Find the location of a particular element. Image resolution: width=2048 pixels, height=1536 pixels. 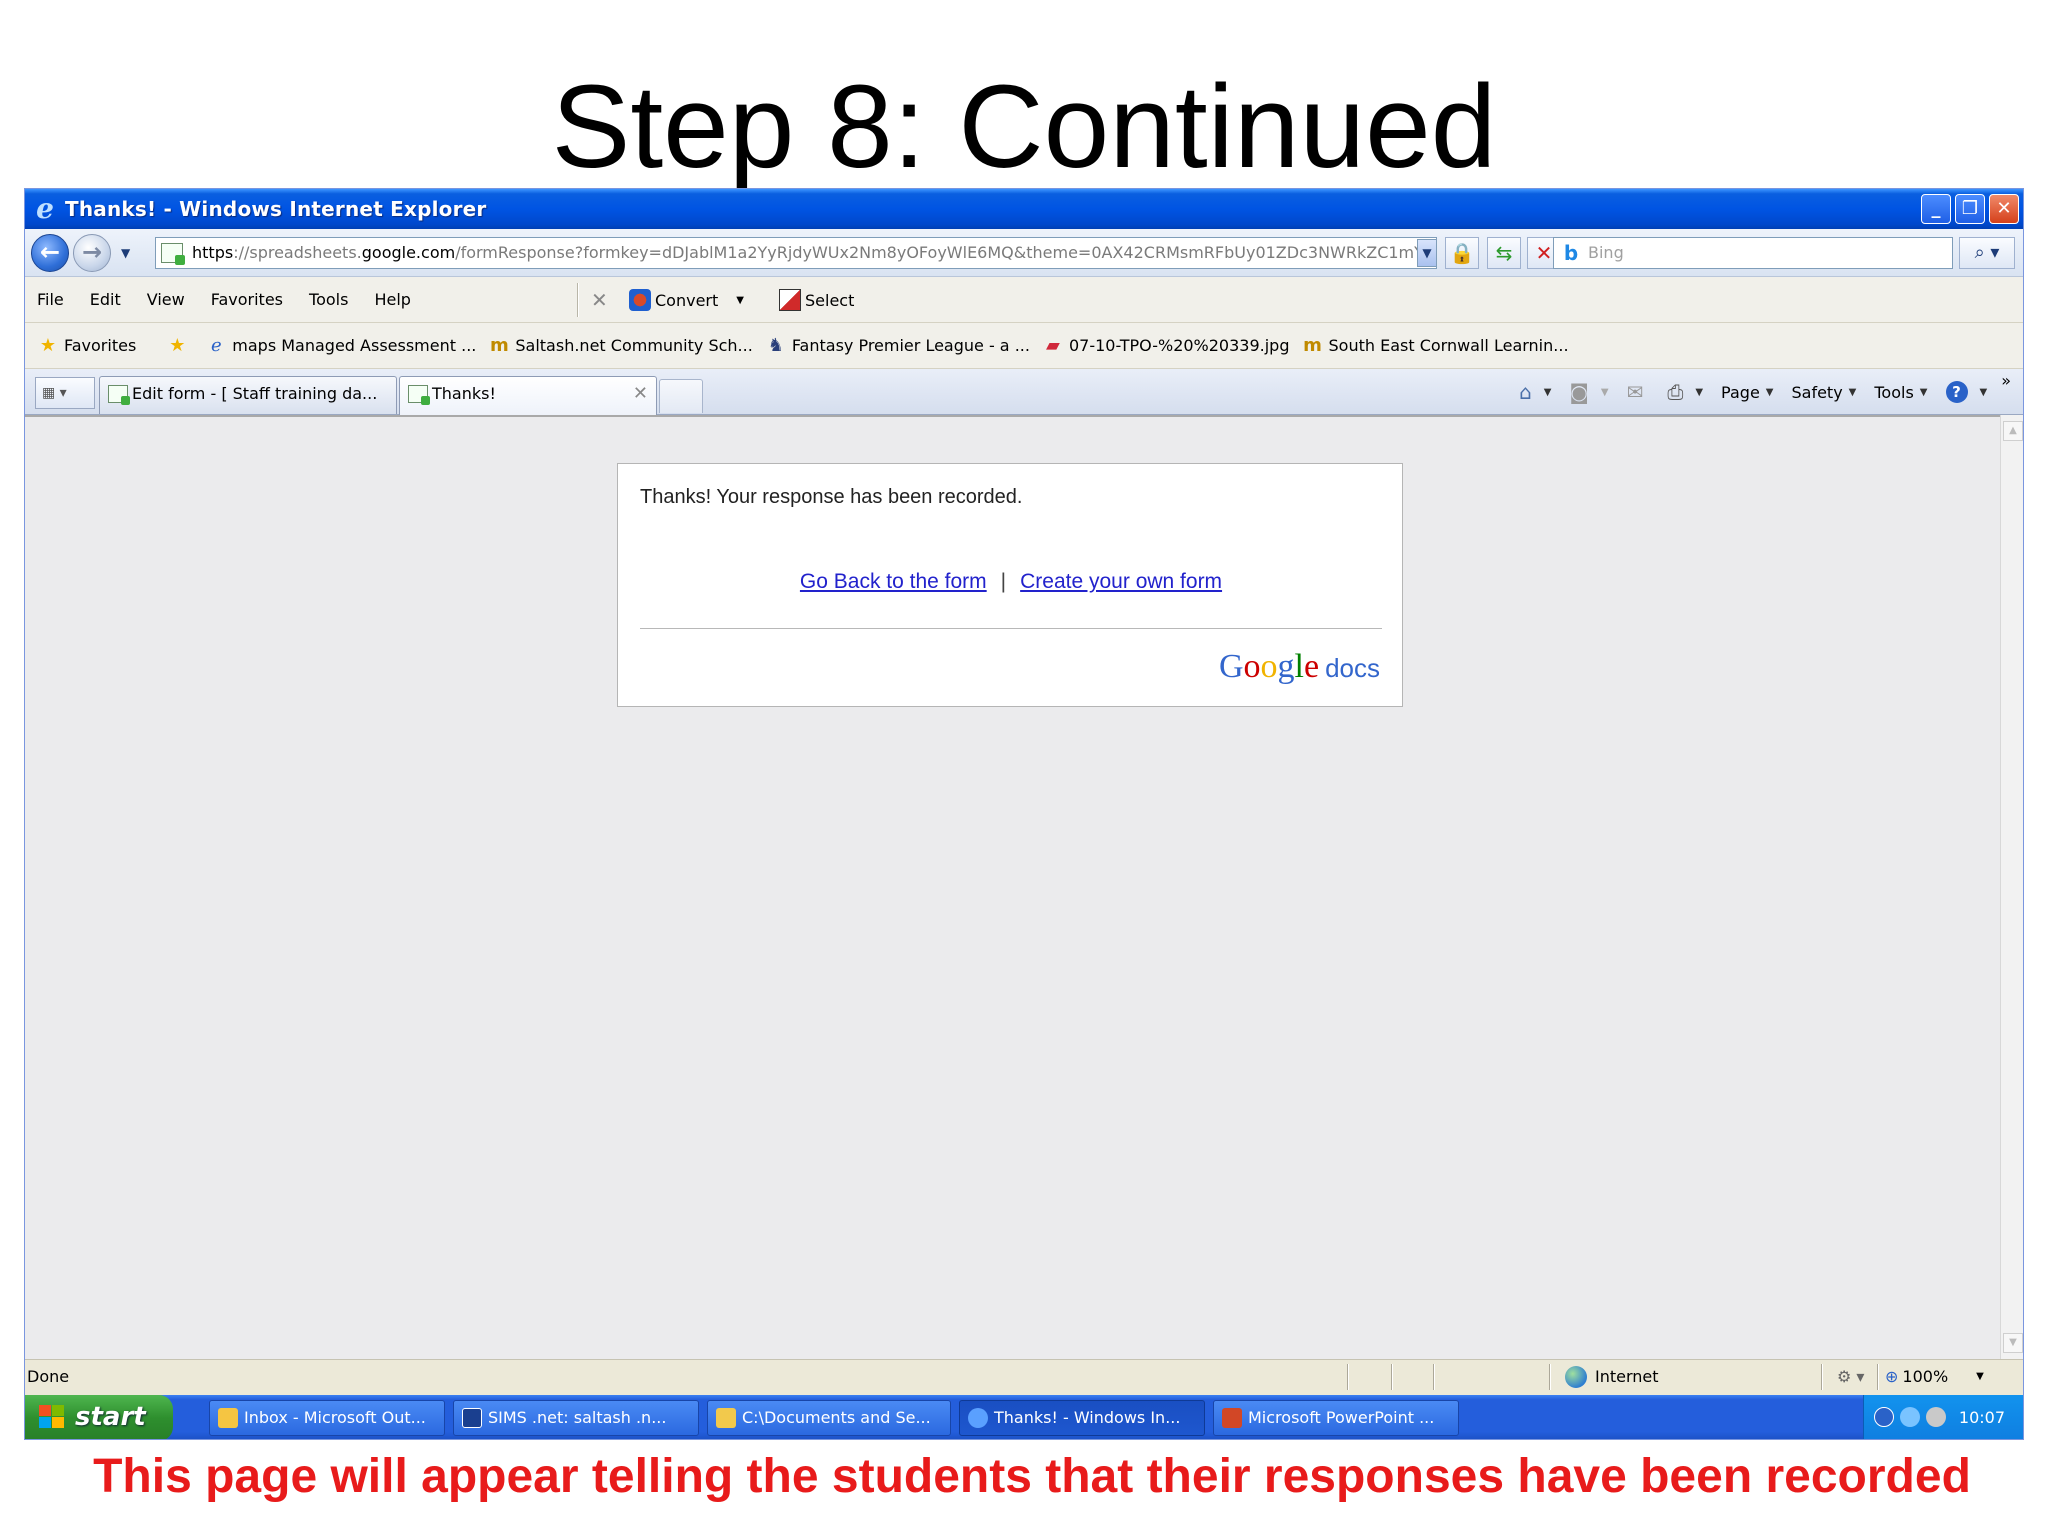

refresh-icon: ⇆ is located at coordinates (1504, 253).